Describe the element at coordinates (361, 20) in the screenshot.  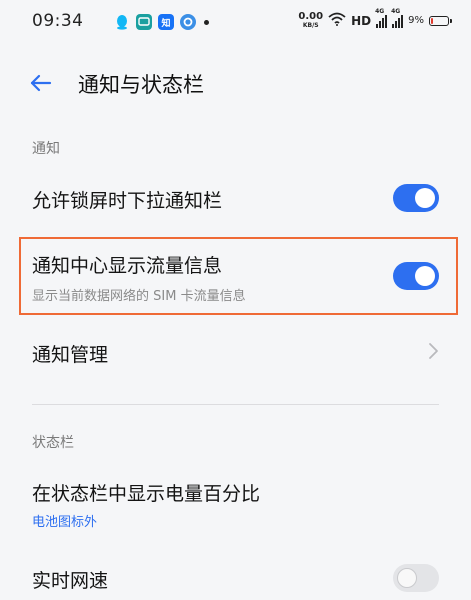
I see `hd-label: HD` at that location.